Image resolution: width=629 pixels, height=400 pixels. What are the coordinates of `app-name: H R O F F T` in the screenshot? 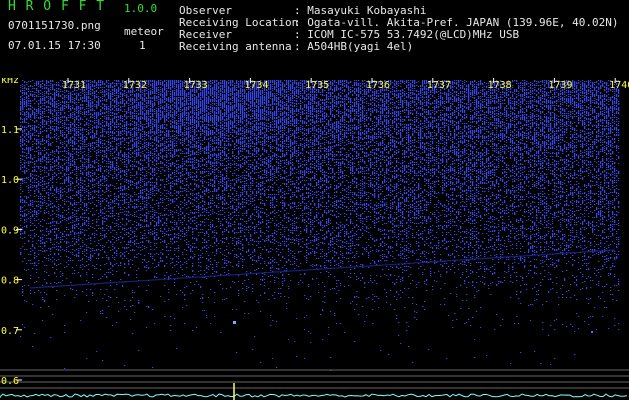 It's located at (57, 7).